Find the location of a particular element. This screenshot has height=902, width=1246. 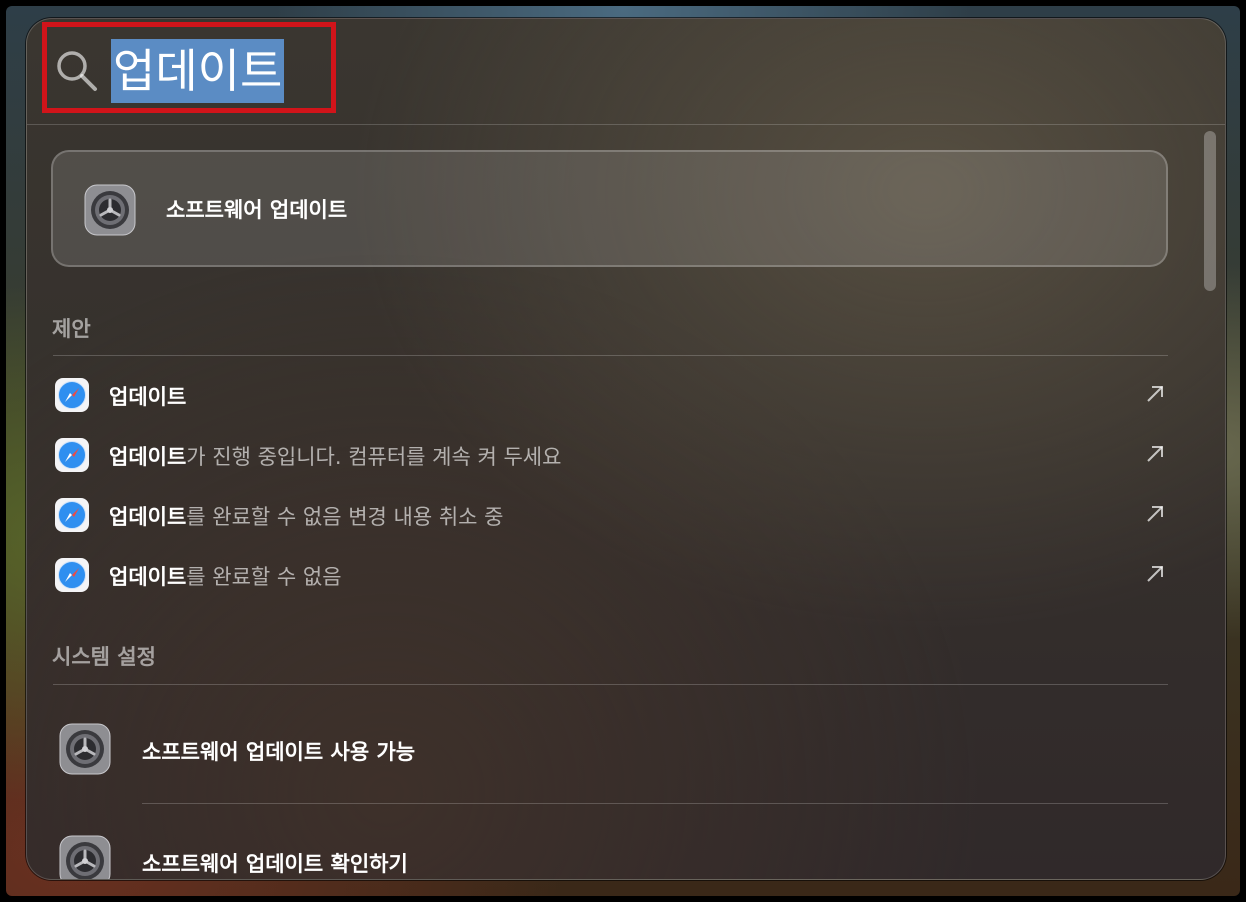

suggestion-item: 업데이트를 완료할 수 없음 변경 내용 취소 중 is located at coordinates (609, 515).